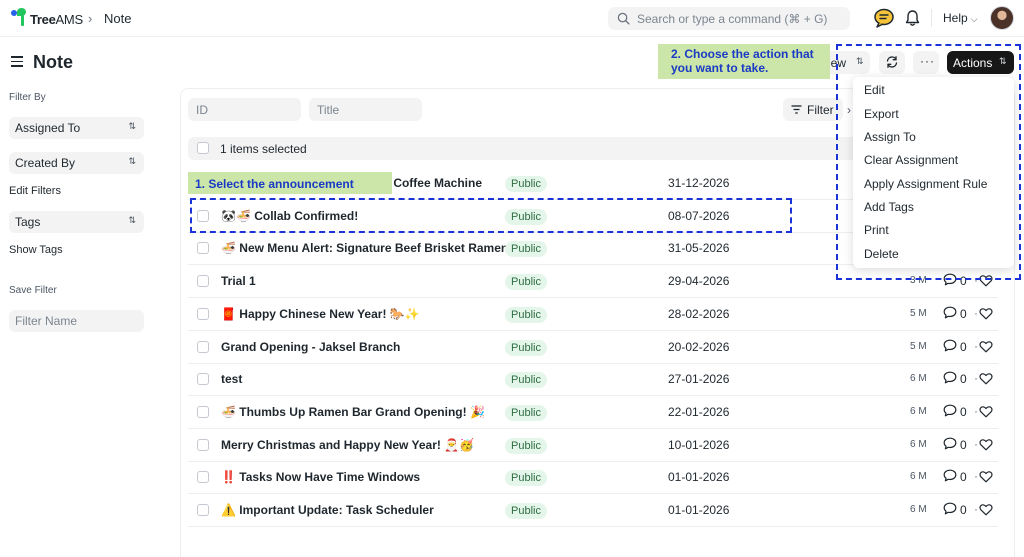 Image resolution: width=1024 pixels, height=557 pixels. Describe the element at coordinates (76, 128) in the screenshot. I see `assigned-to-select: Assigned To ⇅` at that location.